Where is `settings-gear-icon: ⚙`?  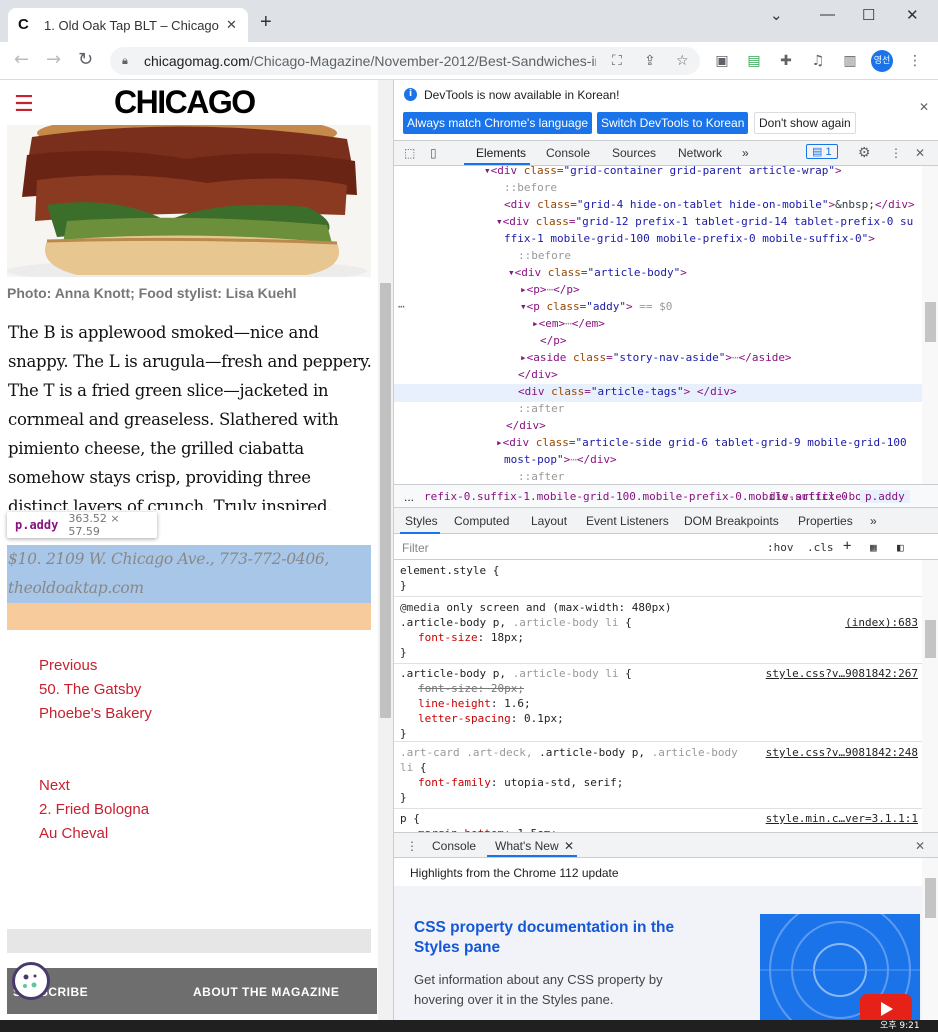
settings-gear-icon: ⚙ is located at coordinates (864, 152).